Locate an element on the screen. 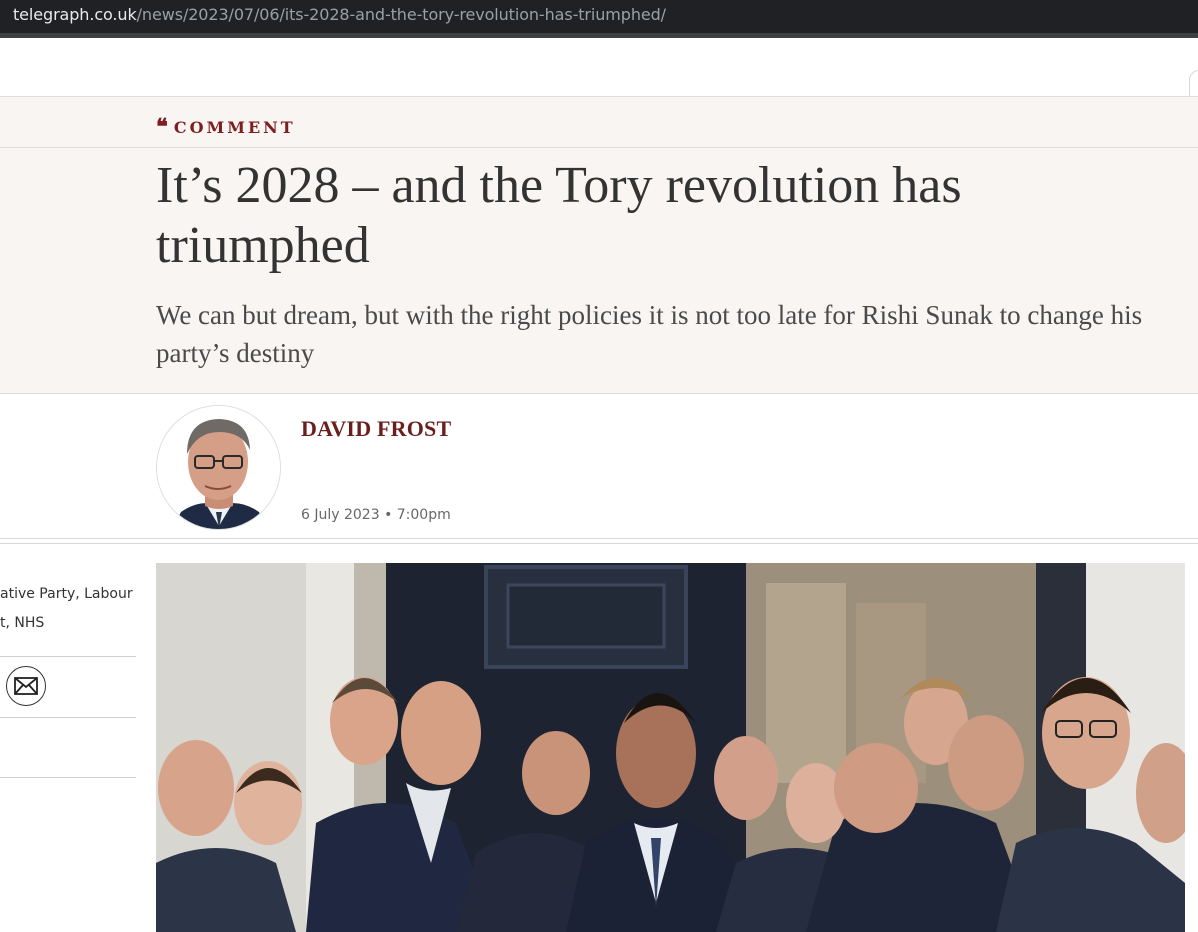  browser-border is located at coordinates (599, 35).